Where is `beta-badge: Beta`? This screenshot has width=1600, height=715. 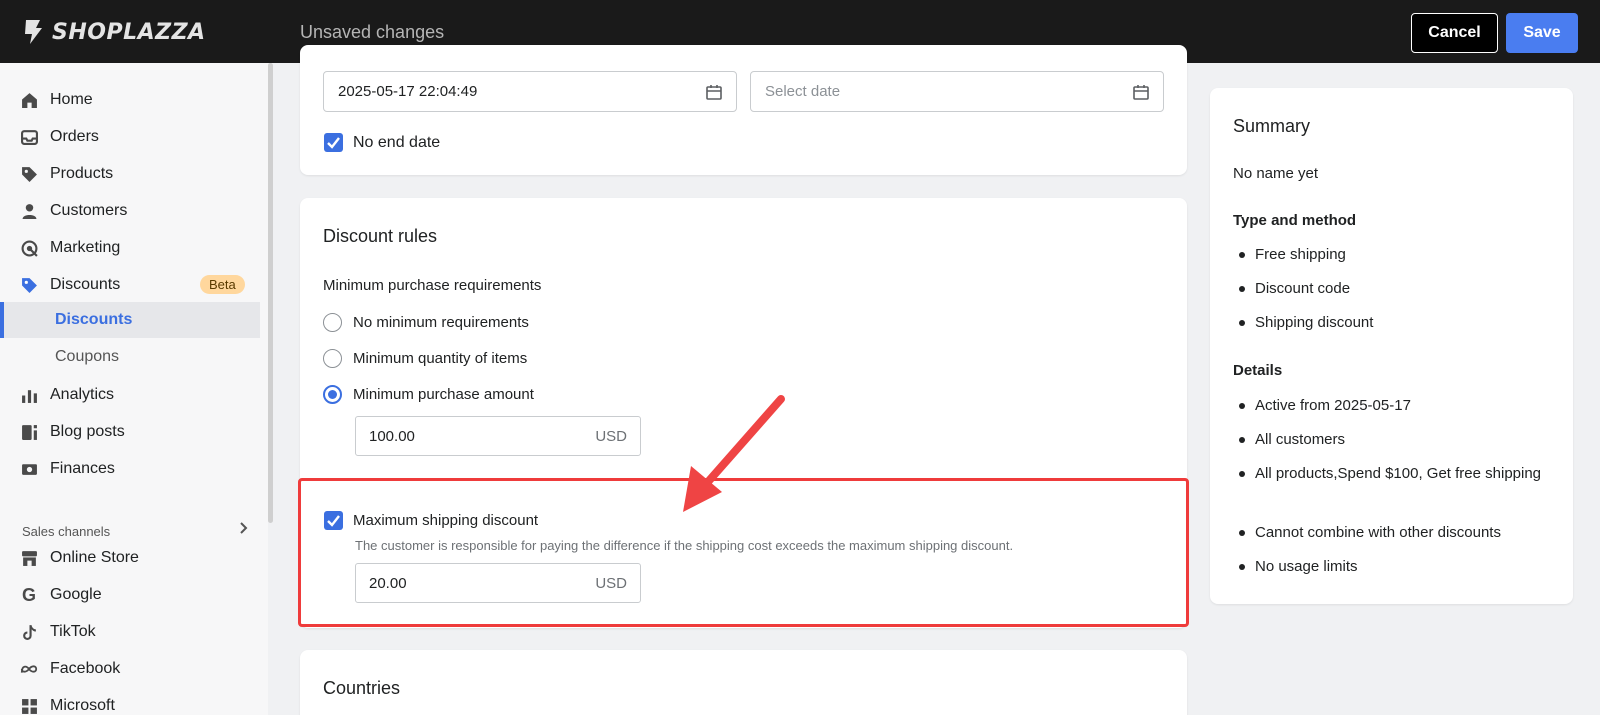
beta-badge: Beta is located at coordinates (222, 284).